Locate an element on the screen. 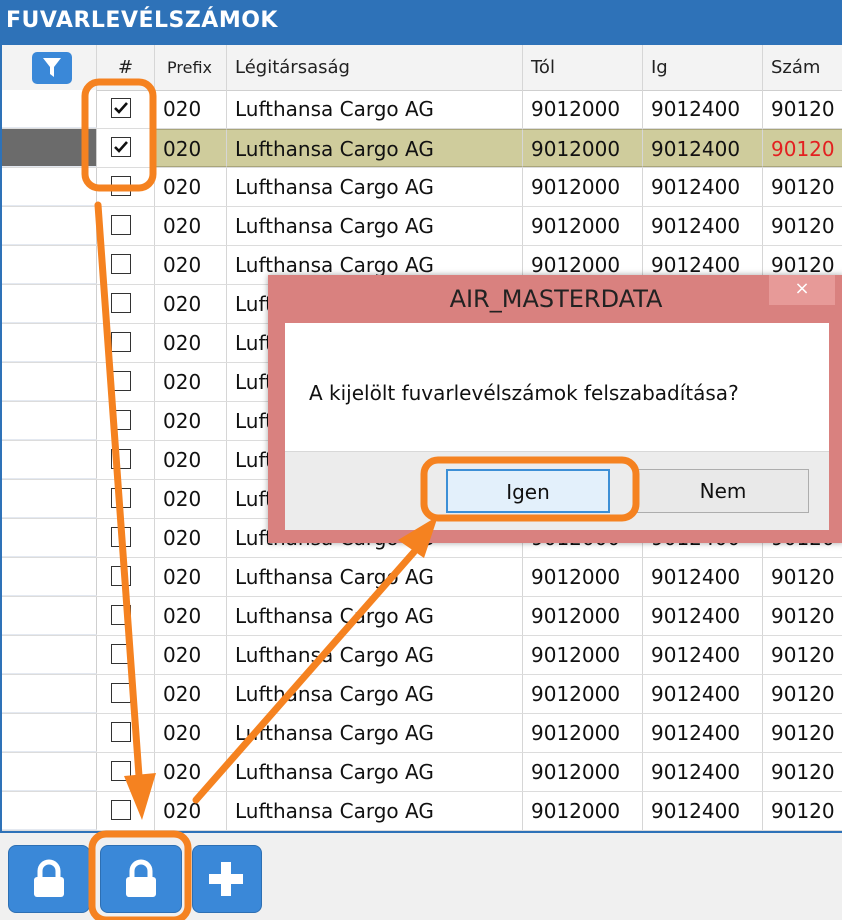 Image resolution: width=842 pixels, height=920 pixels. plus-icon is located at coordinates (226, 879).